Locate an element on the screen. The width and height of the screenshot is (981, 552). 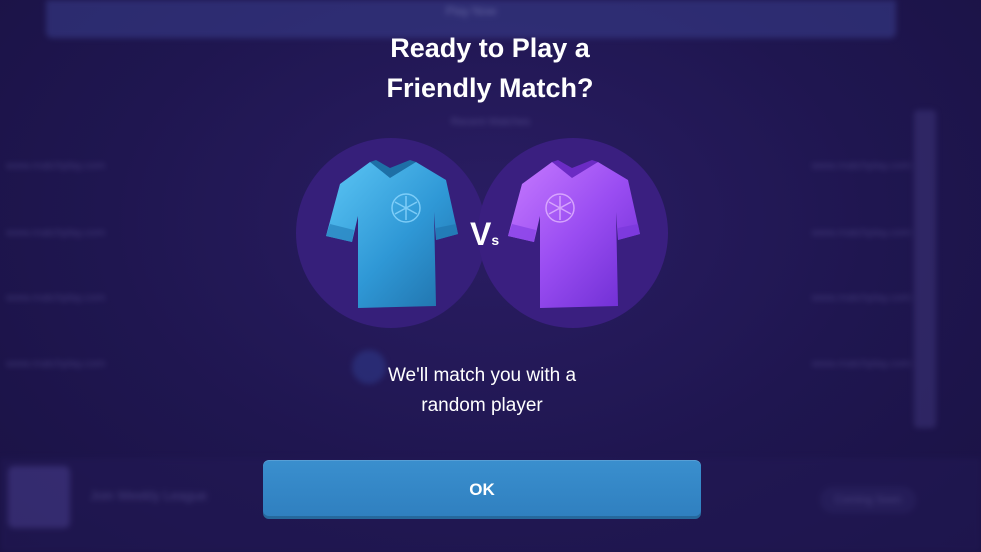
versus-letter-v: V is located at coordinates (481, 234).